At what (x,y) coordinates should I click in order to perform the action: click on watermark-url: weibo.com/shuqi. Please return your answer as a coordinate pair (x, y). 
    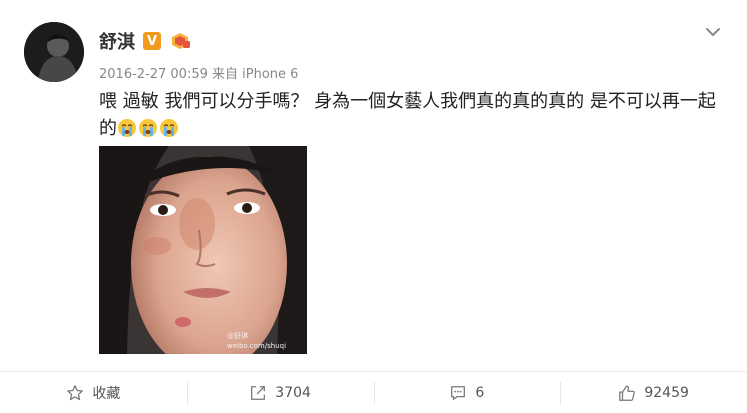
    Looking at the image, I should click on (256, 346).